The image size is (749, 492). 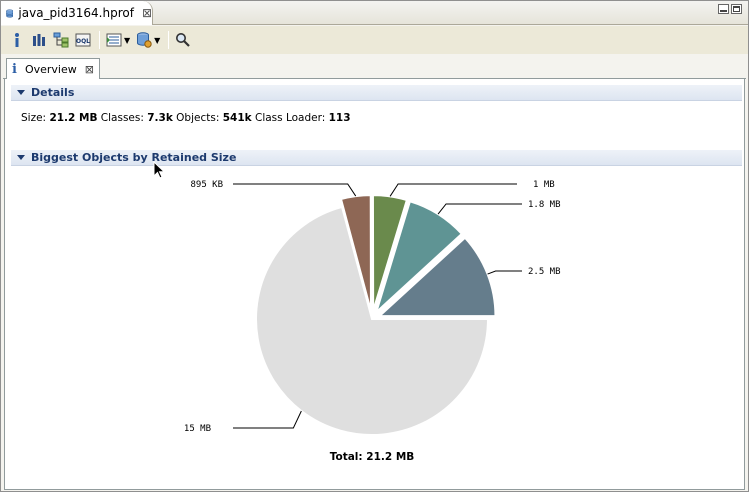 I want to click on editor-tab-strip: java_pid3164.hprof ⊠, so click(x=374, y=13).